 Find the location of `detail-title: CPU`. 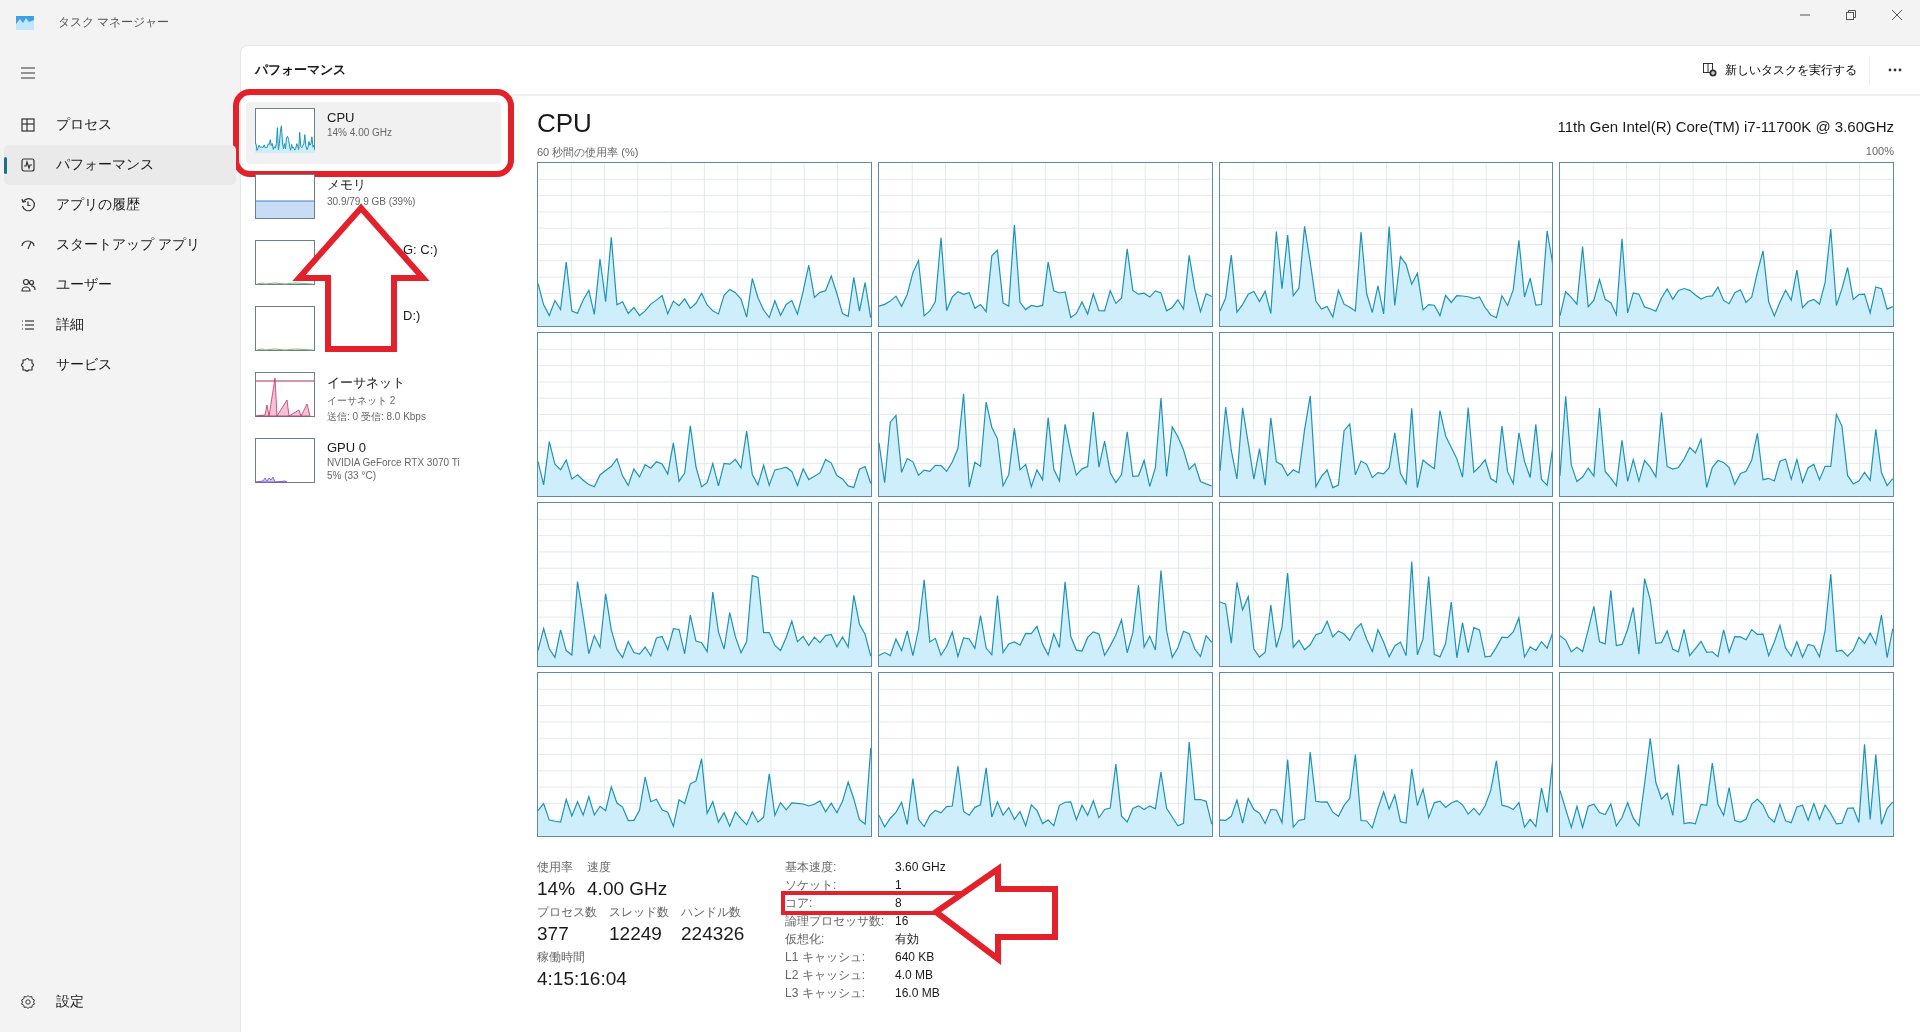

detail-title: CPU is located at coordinates (564, 123).